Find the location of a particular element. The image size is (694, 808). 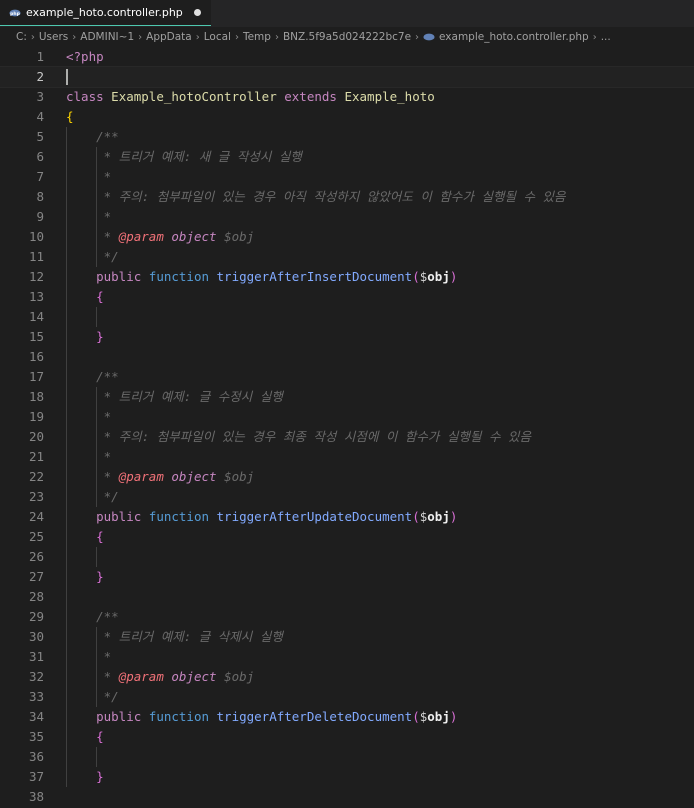

line-number: 34 is located at coordinates (36, 716).